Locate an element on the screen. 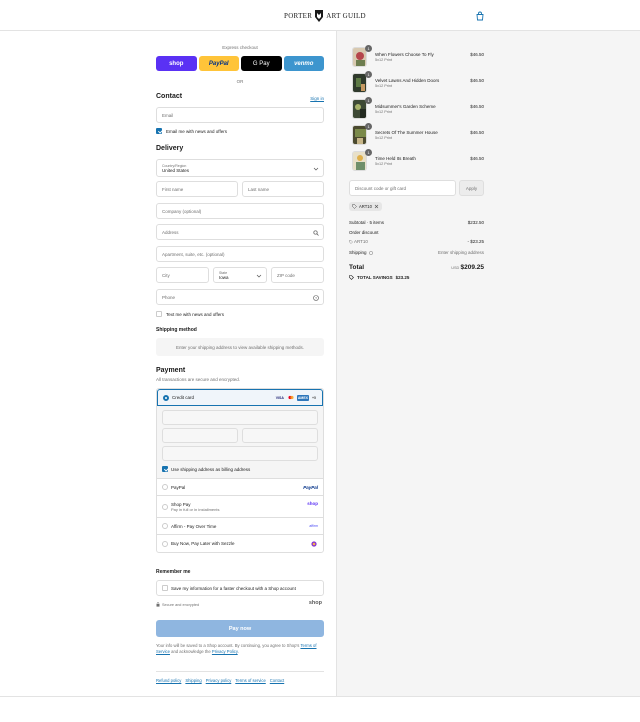 The height and width of the screenshot is (722, 640). secure-label: Secure and encrypted is located at coordinates (181, 604).